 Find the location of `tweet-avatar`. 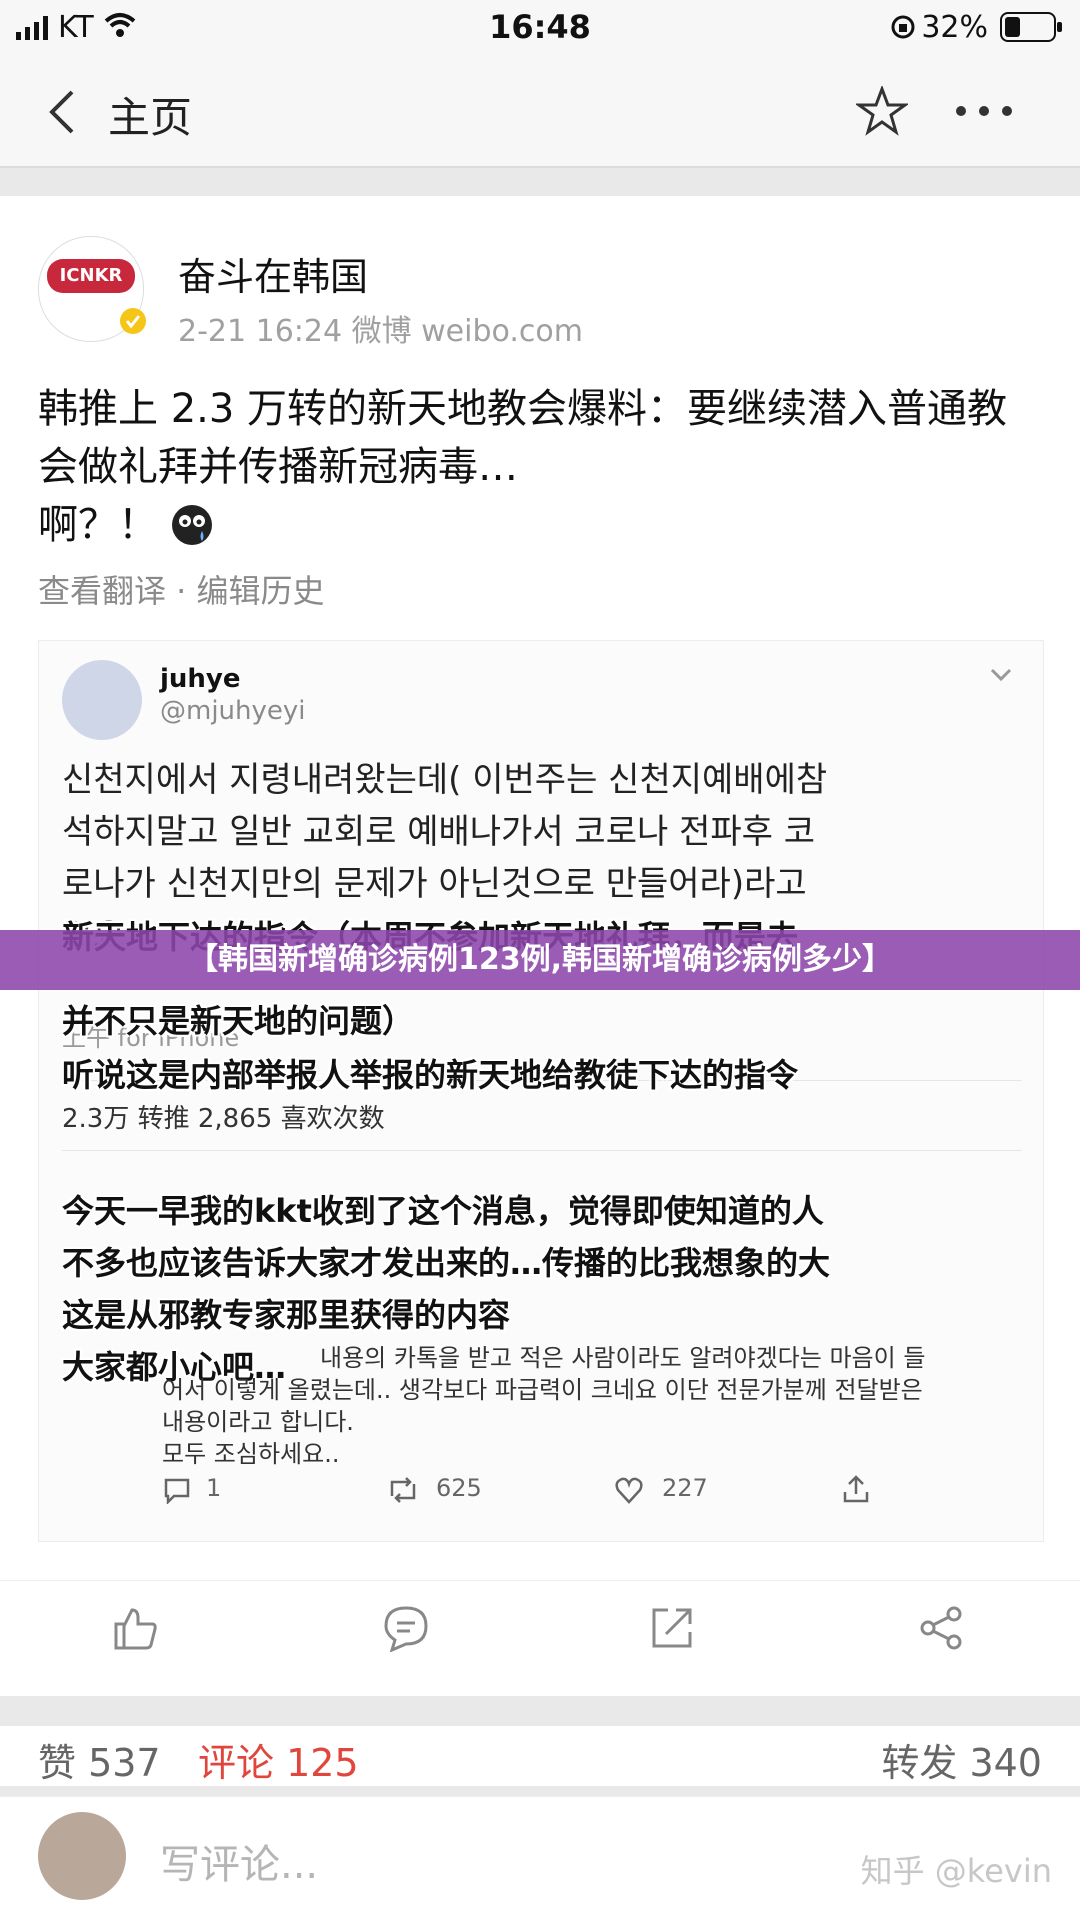

tweet-avatar is located at coordinates (102, 700).